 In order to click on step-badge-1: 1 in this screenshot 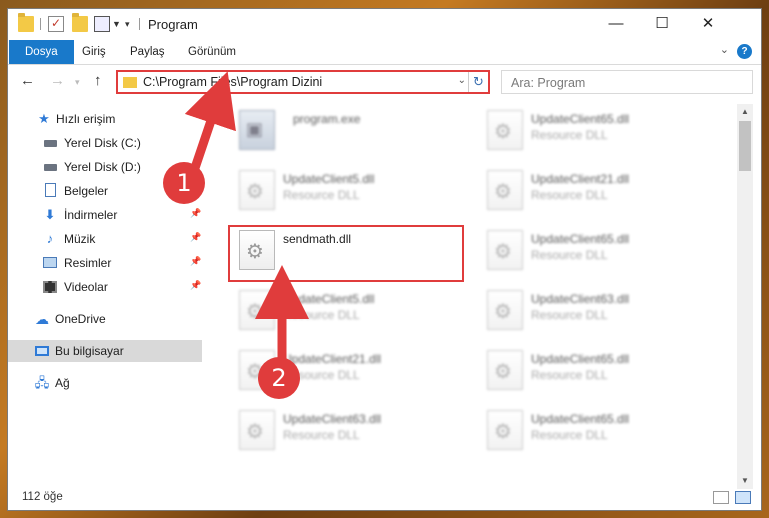, I will do `click(184, 183)`.